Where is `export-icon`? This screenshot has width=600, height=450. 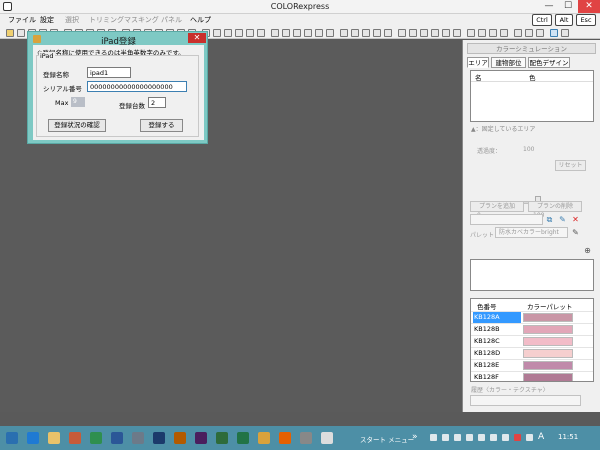 export-icon is located at coordinates (457, 33).